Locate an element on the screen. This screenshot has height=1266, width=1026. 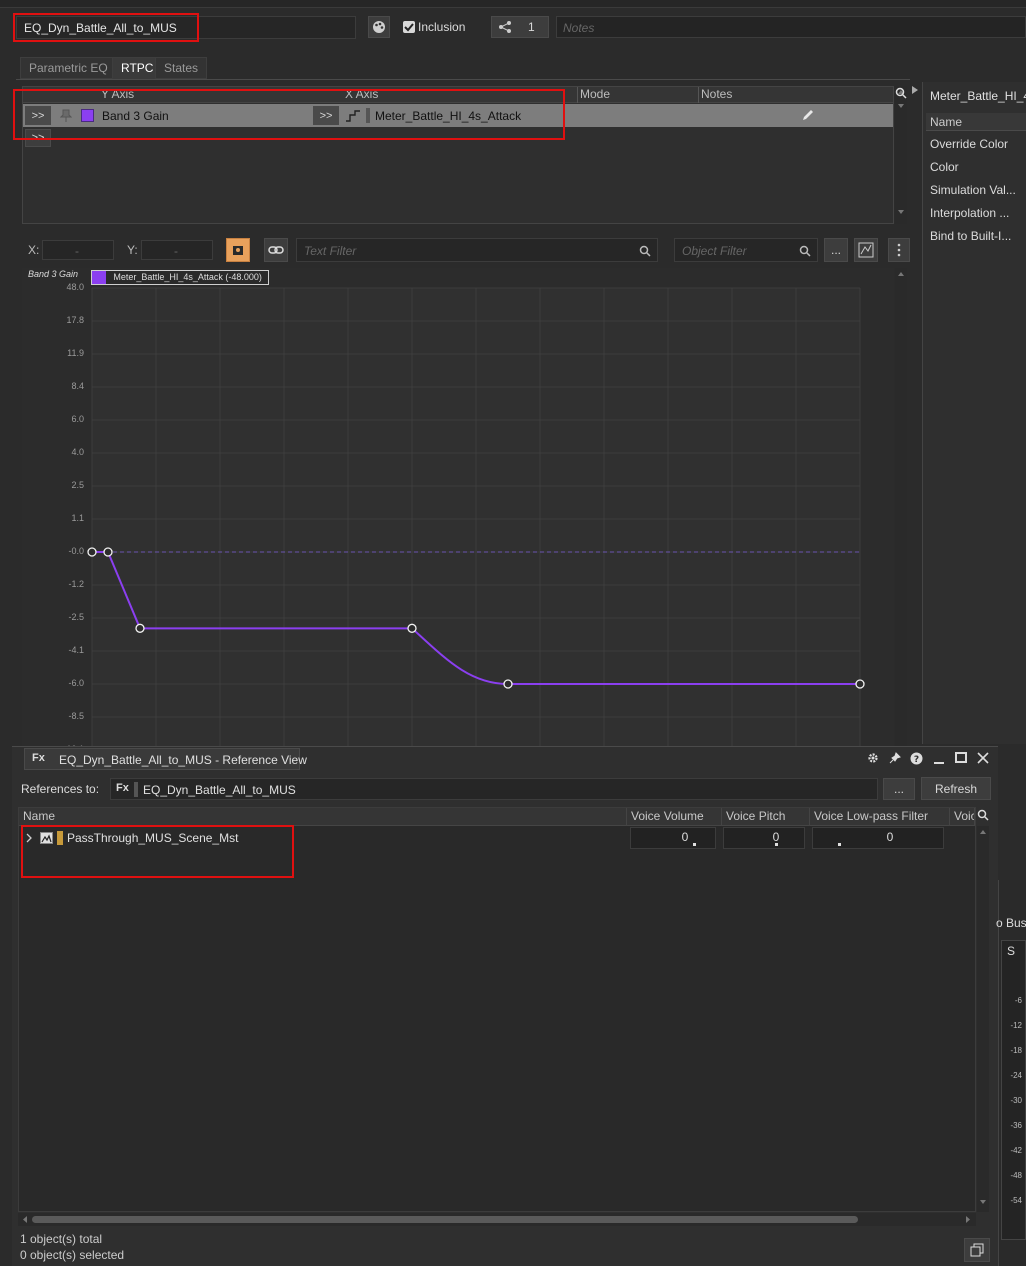
meter-tick-label: -6 is located at coordinates (1018, 1000).